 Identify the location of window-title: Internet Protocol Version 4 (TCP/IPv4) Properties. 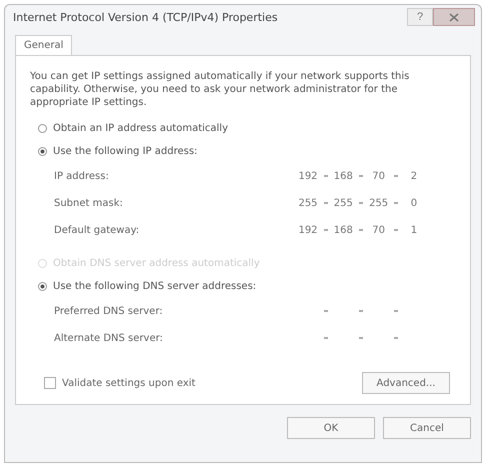
(146, 17).